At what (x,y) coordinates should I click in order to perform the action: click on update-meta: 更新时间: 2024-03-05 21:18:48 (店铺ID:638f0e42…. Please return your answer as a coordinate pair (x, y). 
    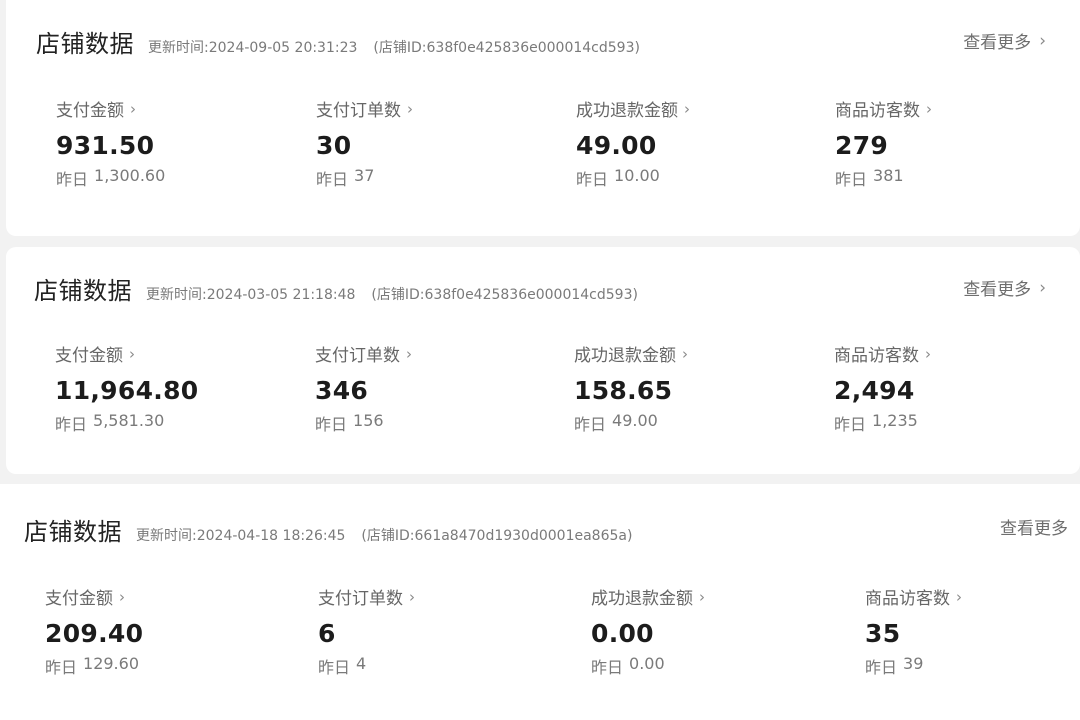
    Looking at the image, I should click on (392, 294).